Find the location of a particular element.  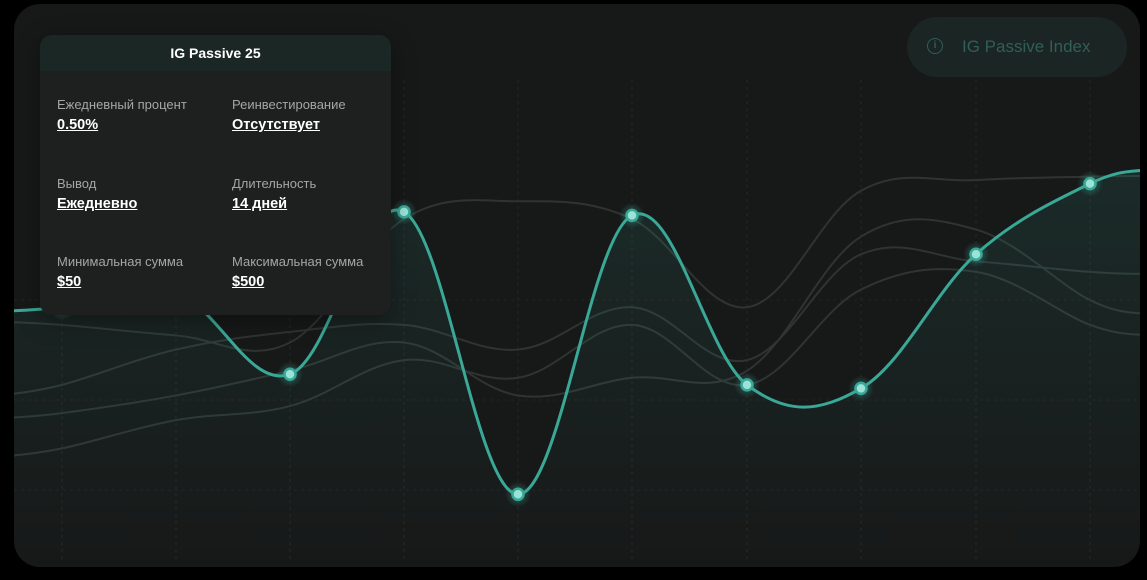

reinvest-item: Реинвестирование Отсутствует is located at coordinates (311, 115).